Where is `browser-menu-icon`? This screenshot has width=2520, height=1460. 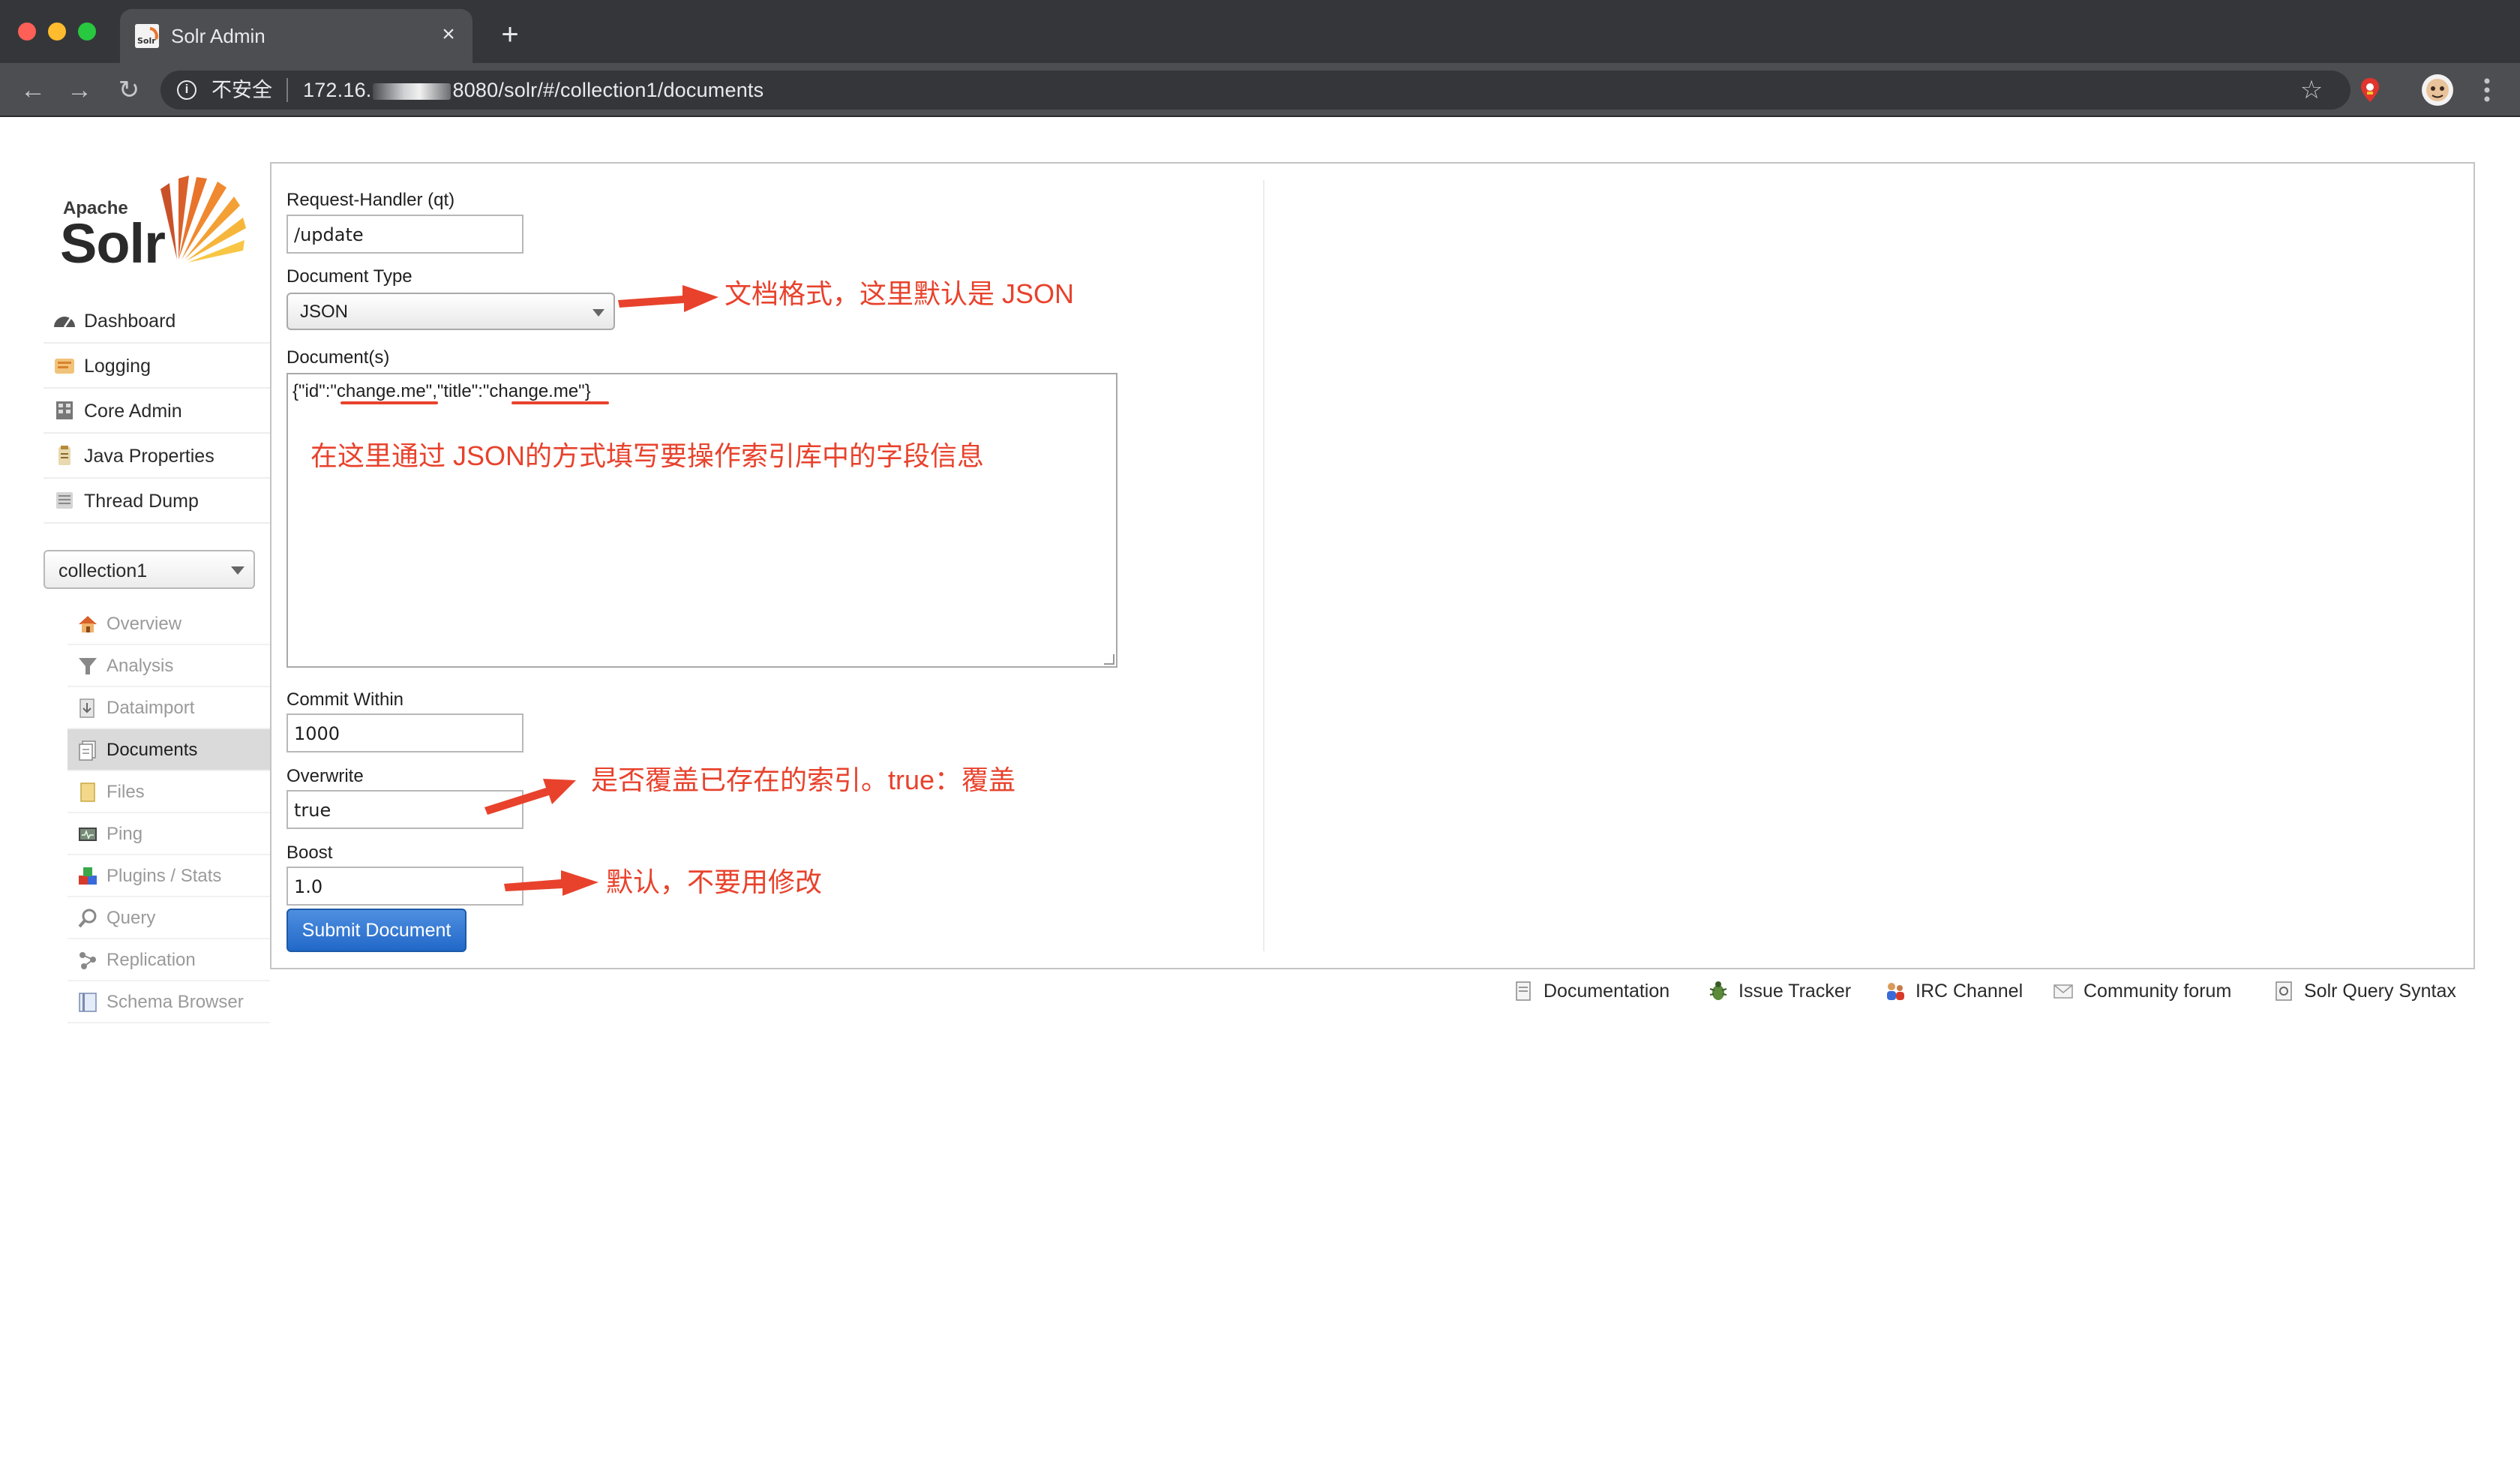
browser-menu-icon is located at coordinates (2487, 90).